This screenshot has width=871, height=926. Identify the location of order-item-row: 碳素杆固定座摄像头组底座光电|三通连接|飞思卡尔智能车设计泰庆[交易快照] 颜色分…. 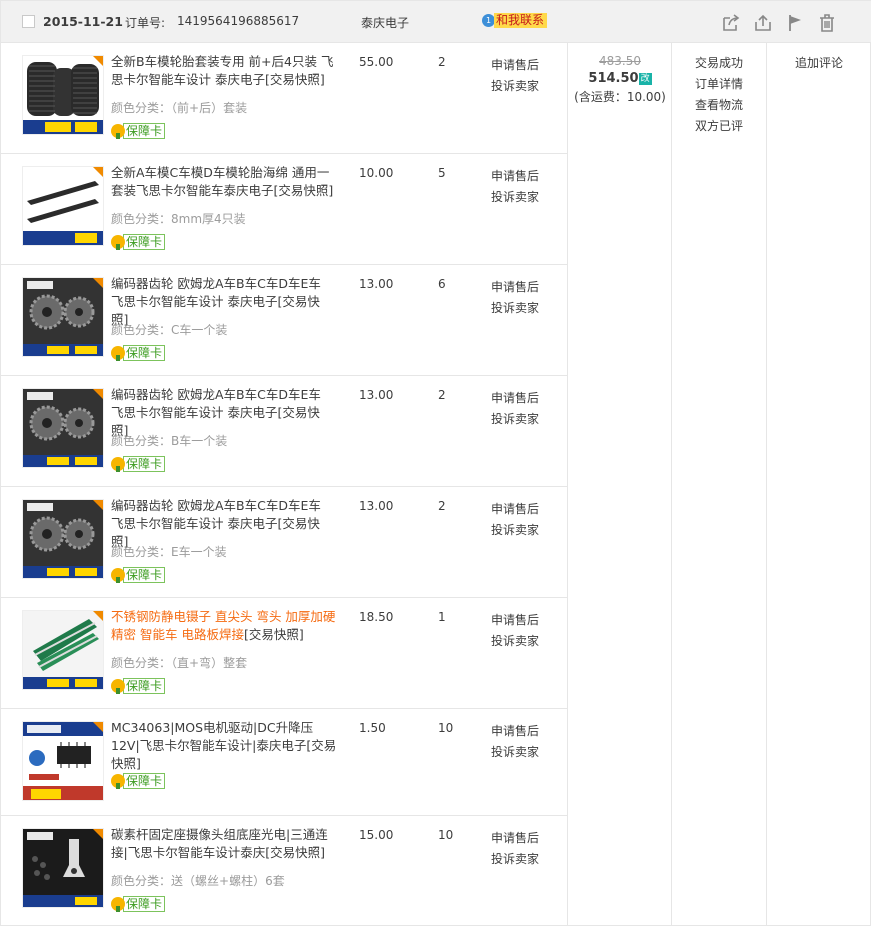
(284, 871).